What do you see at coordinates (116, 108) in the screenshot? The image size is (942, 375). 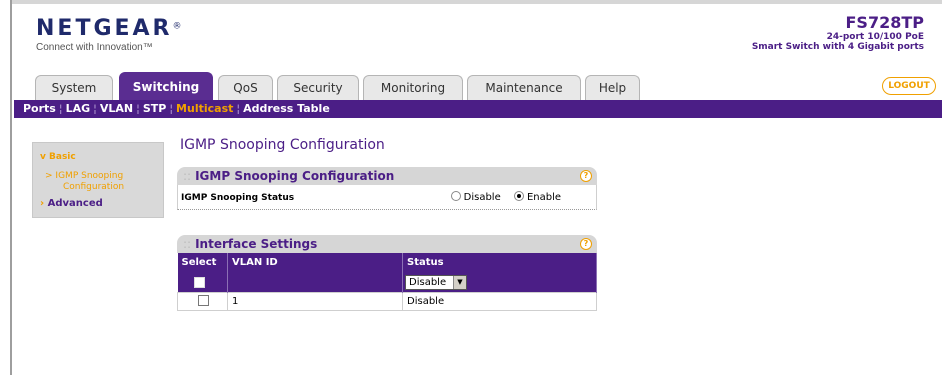 I see `subnav-vlan: VLAN` at bounding box center [116, 108].